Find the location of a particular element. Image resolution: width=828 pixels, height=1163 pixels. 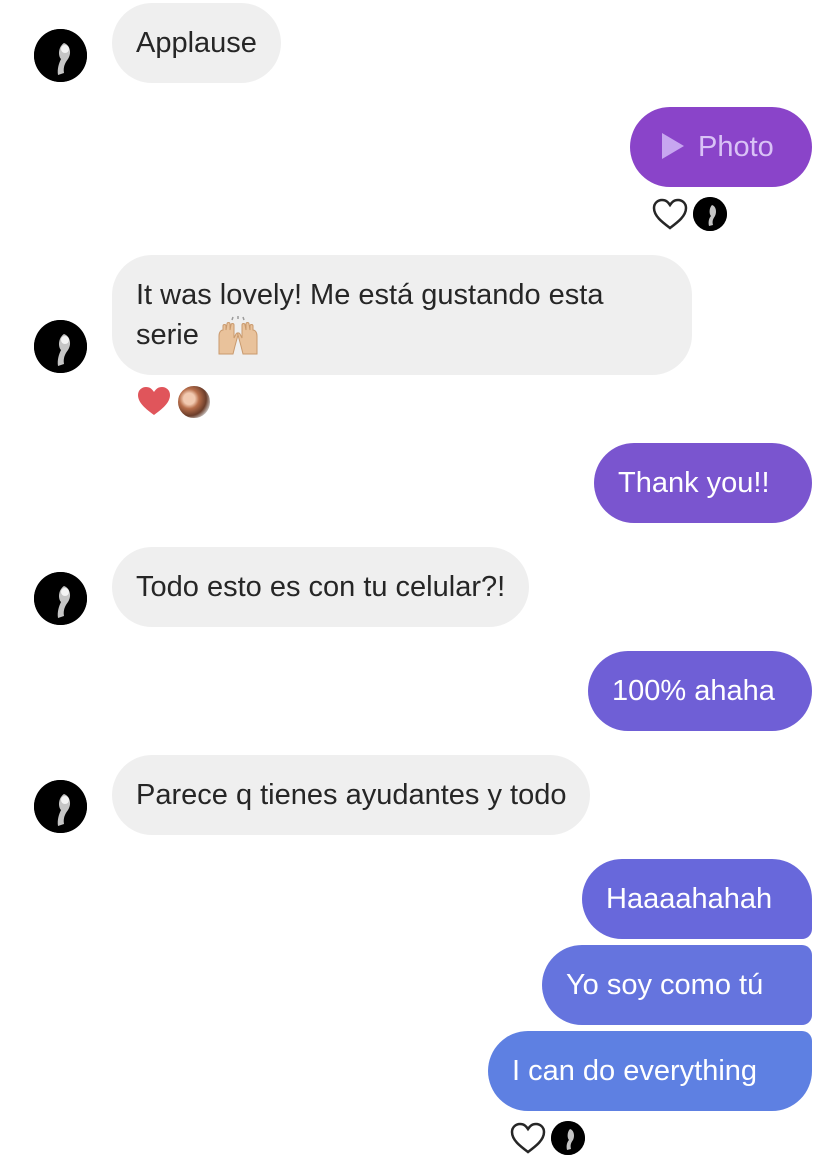

outgoing-message: Yo soy como tú is located at coordinates (677, 985).